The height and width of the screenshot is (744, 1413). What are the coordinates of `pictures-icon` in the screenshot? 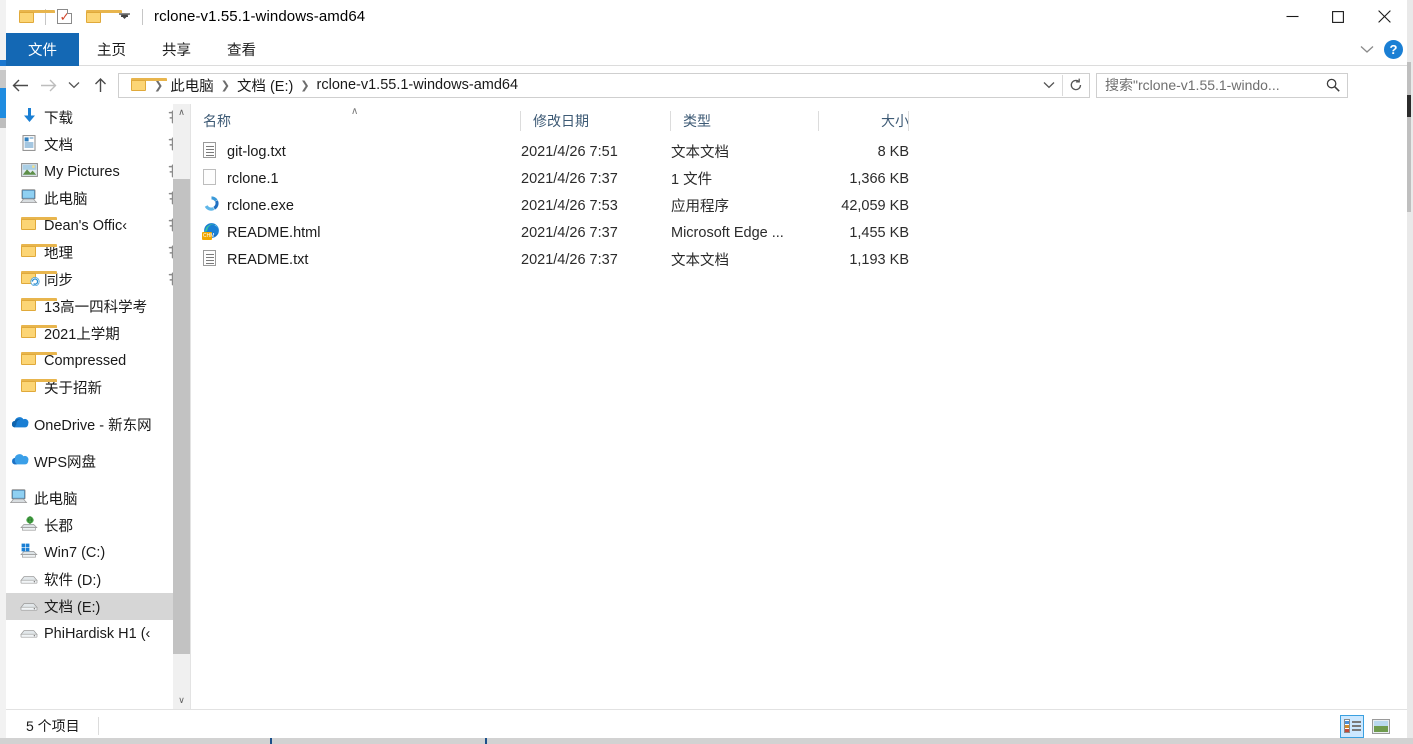 It's located at (29, 171).